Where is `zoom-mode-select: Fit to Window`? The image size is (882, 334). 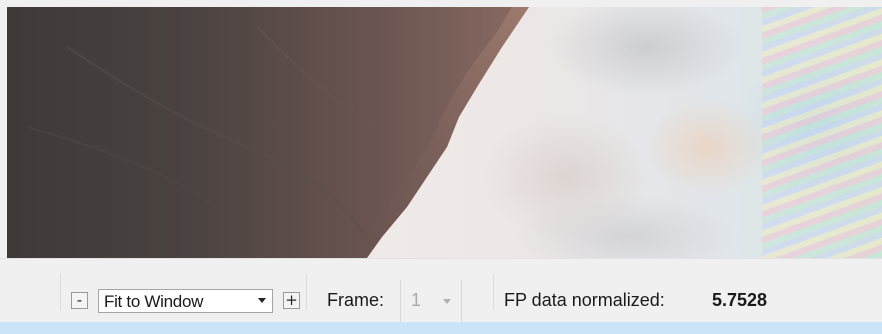 zoom-mode-select: Fit to Window is located at coordinates (185, 301).